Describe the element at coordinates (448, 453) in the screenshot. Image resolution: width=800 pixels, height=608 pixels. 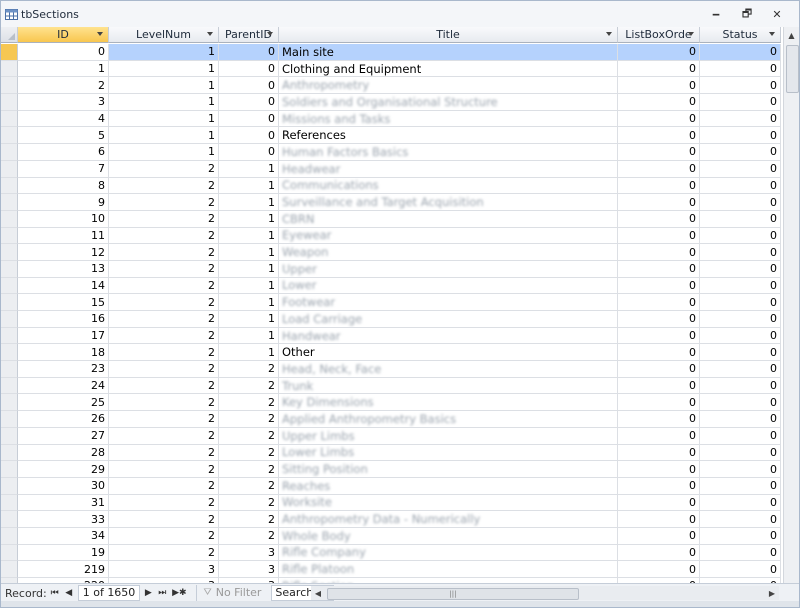
I see `cell-title: Lower Limbs` at that location.